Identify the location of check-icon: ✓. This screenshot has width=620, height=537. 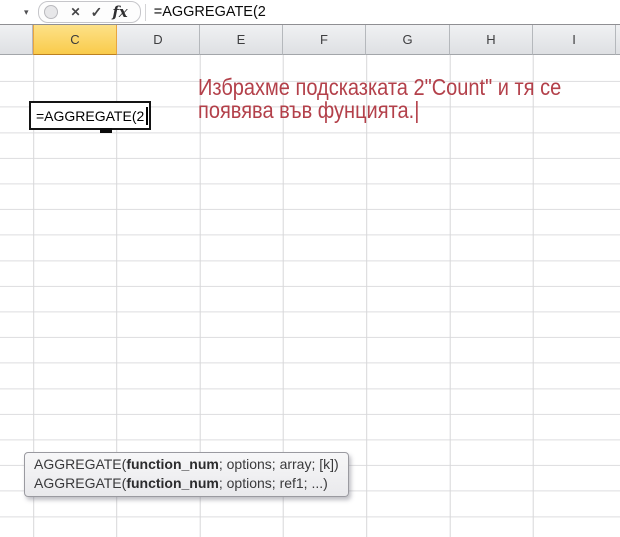
(96, 11).